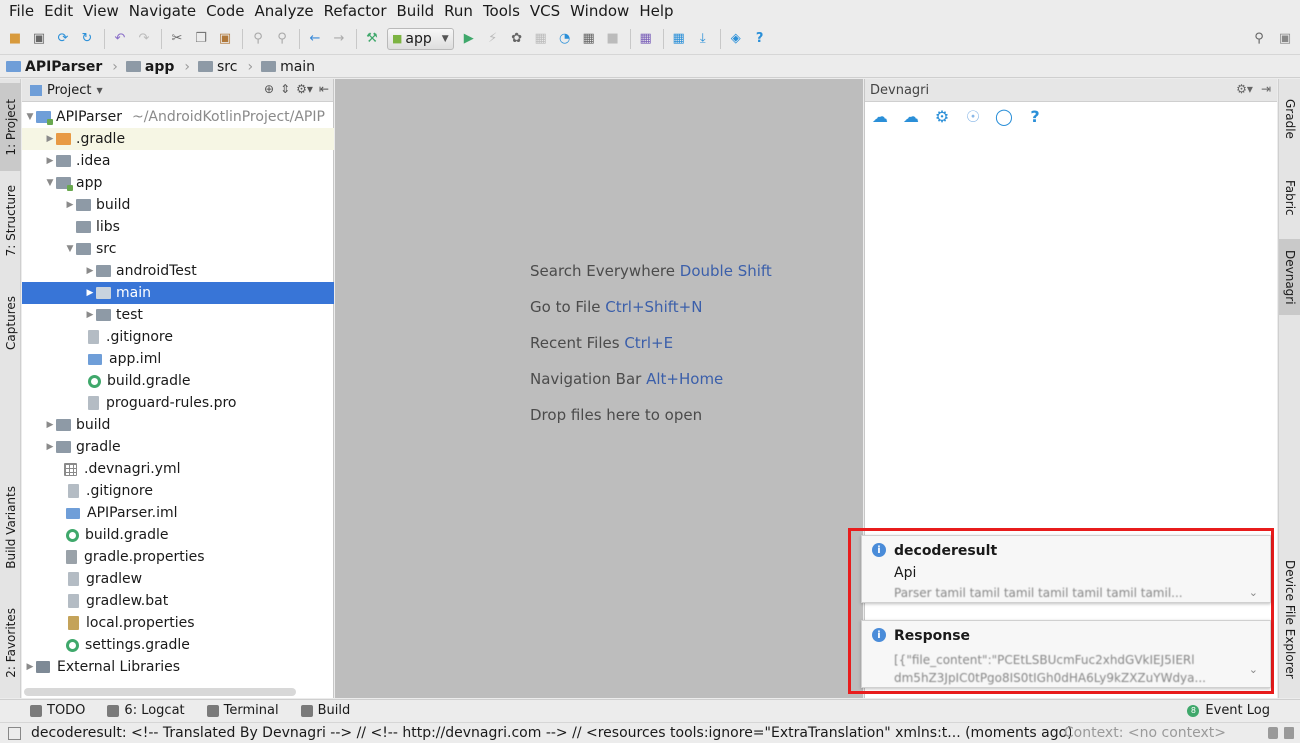  Describe the element at coordinates (325, 710) in the screenshot. I see `tab-build: Build` at that location.